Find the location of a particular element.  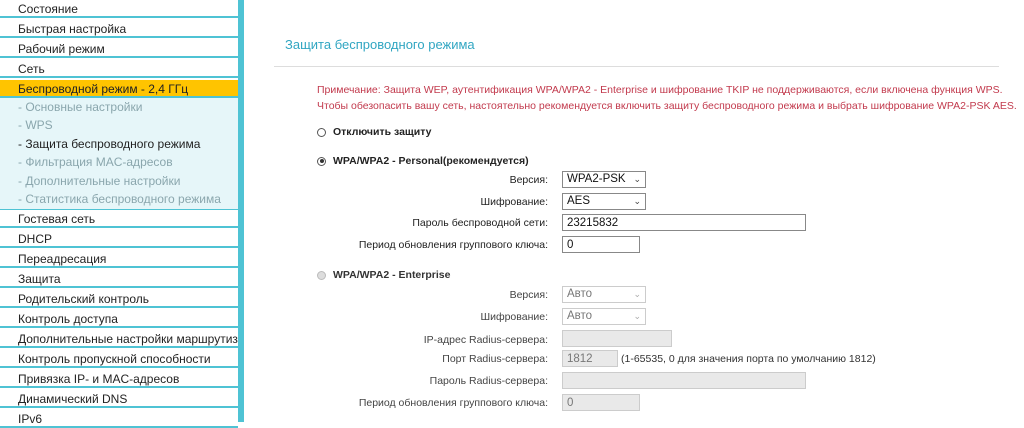

sidebar-item-dynamic-dns: Динамический DNS is located at coordinates (119, 399).